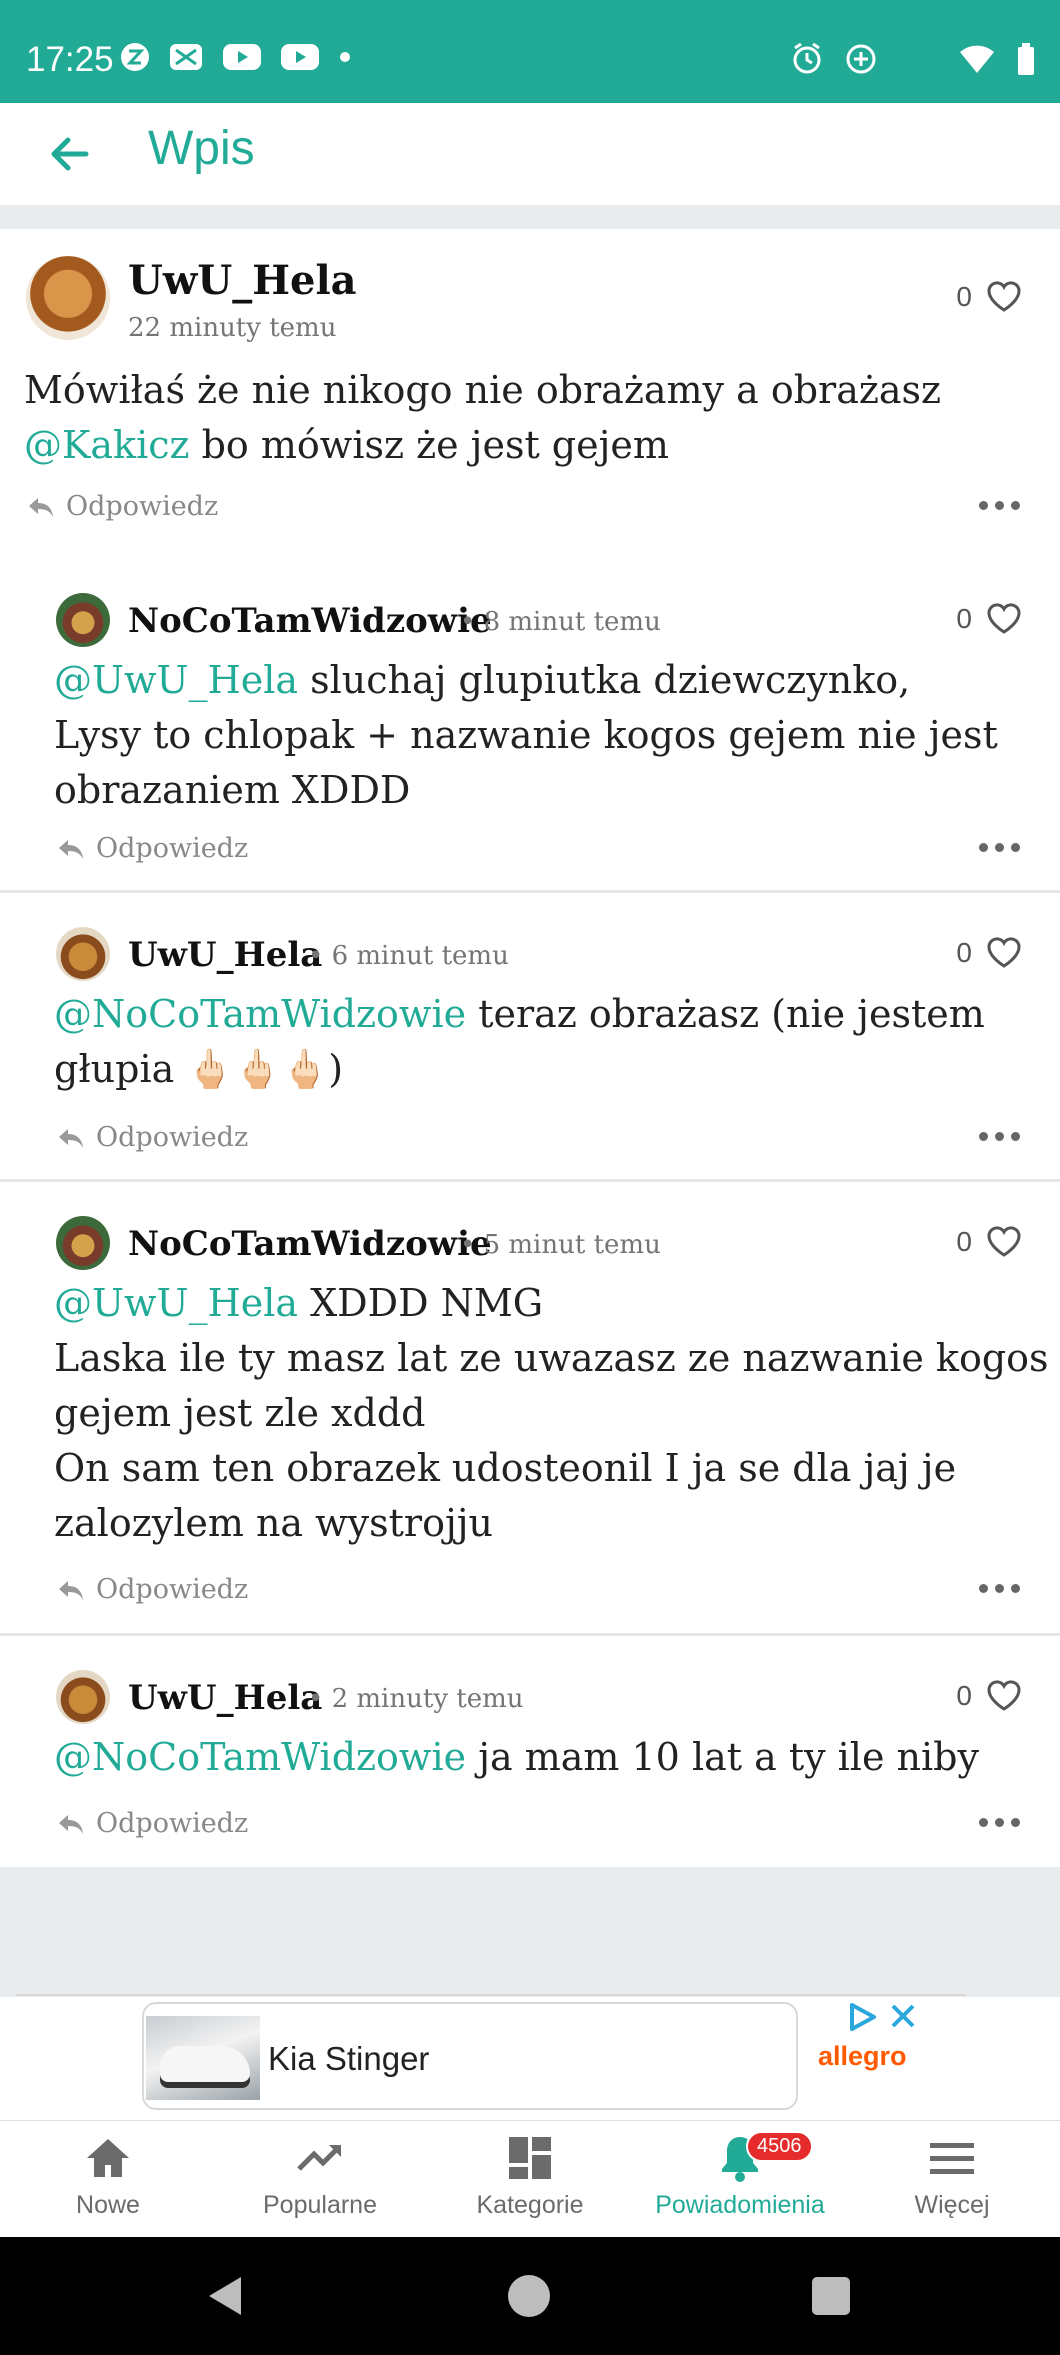  Describe the element at coordinates (69, 154) in the screenshot. I see `back-arrow-icon` at that location.